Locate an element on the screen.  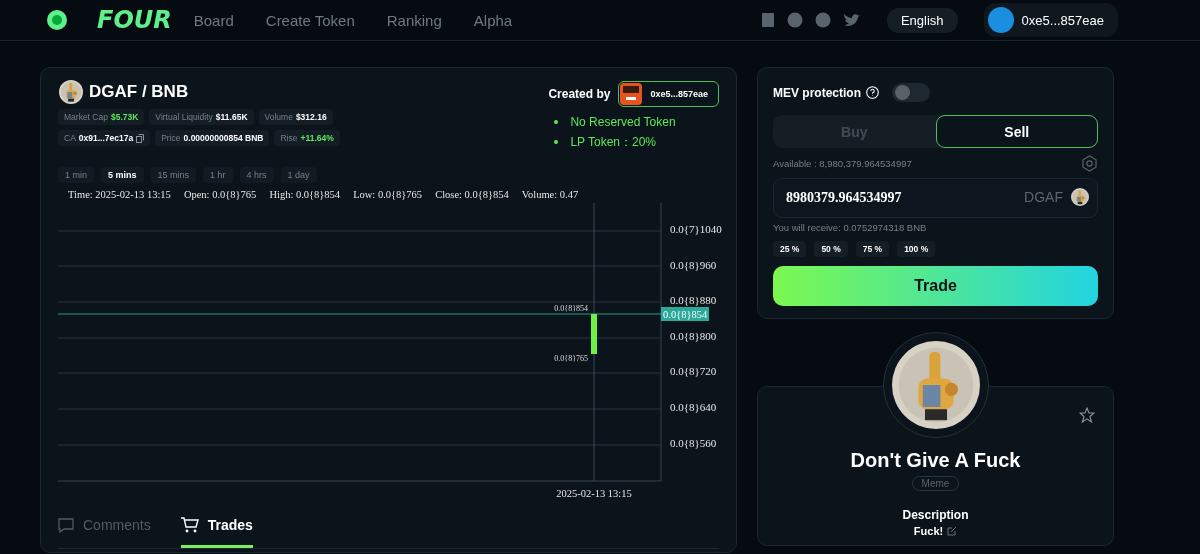
interval-tab: 1 day is located at coordinates (298, 175).